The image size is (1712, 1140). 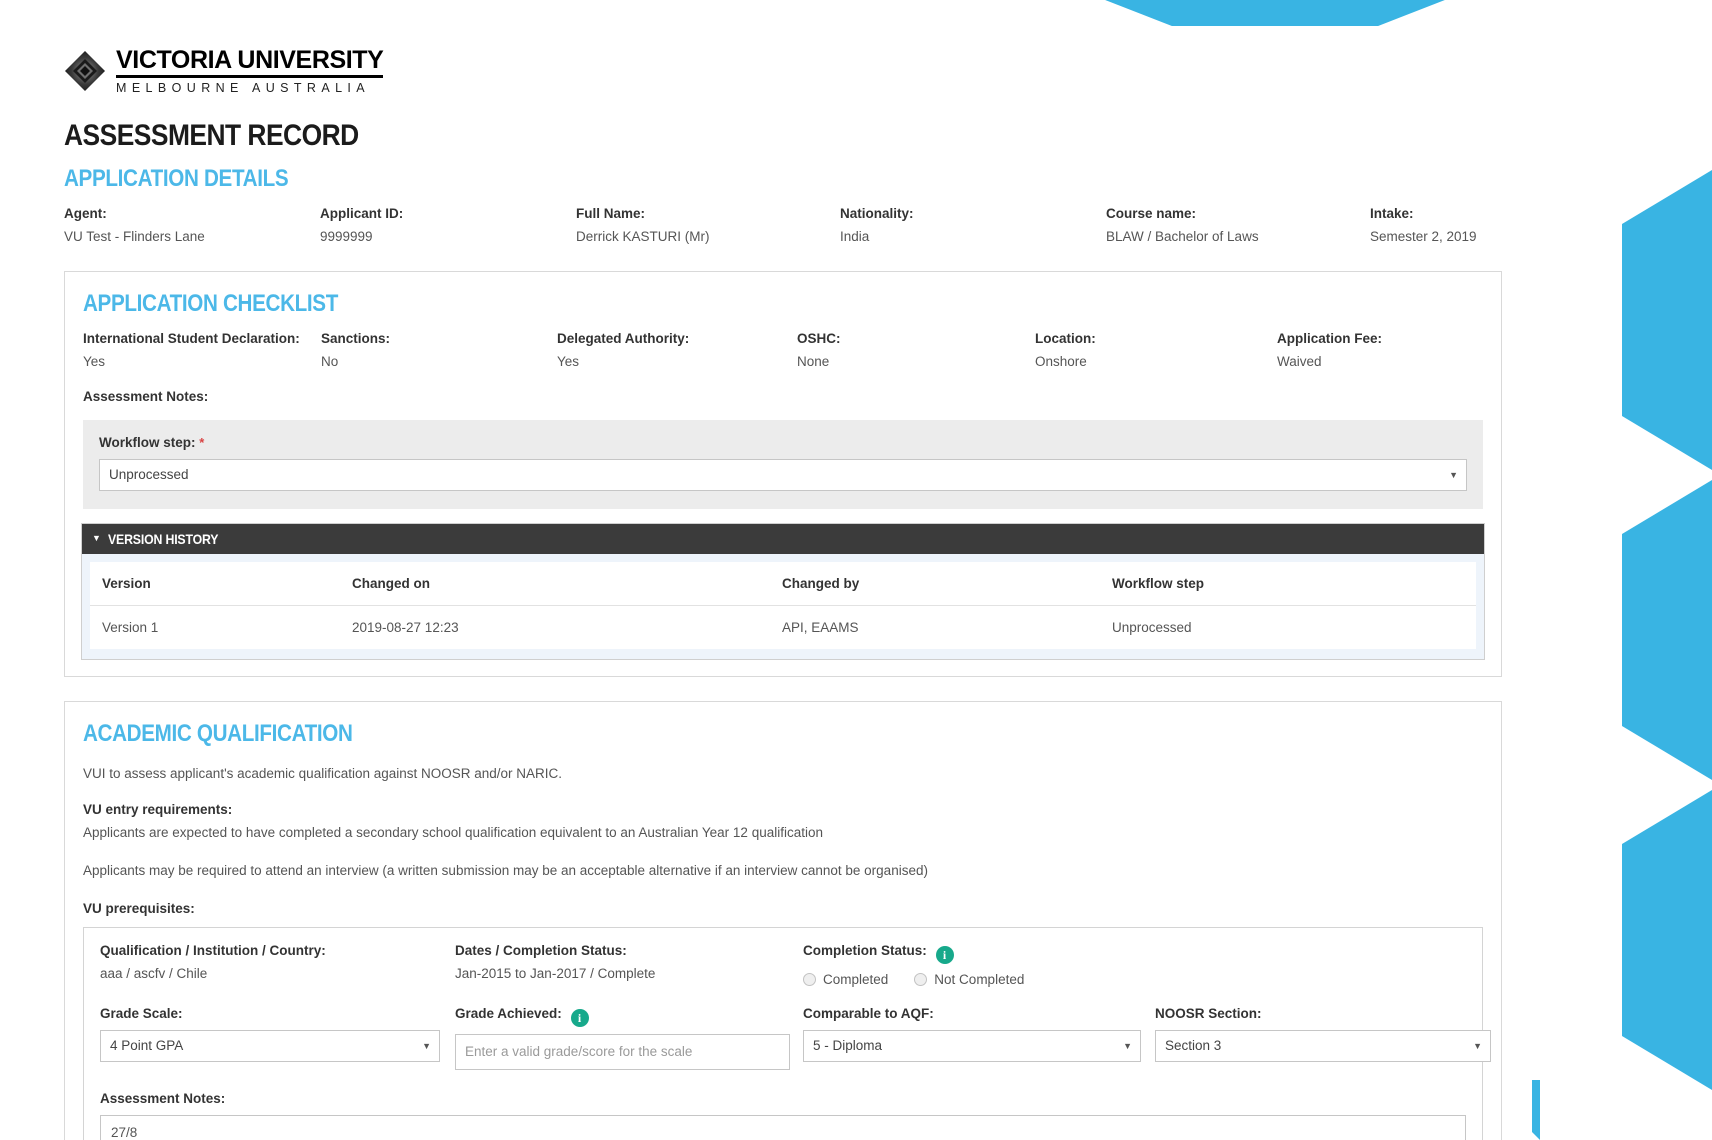 What do you see at coordinates (555, 973) in the screenshot?
I see `field-value: Jan-2015 to Jan-2017 / Complete` at bounding box center [555, 973].